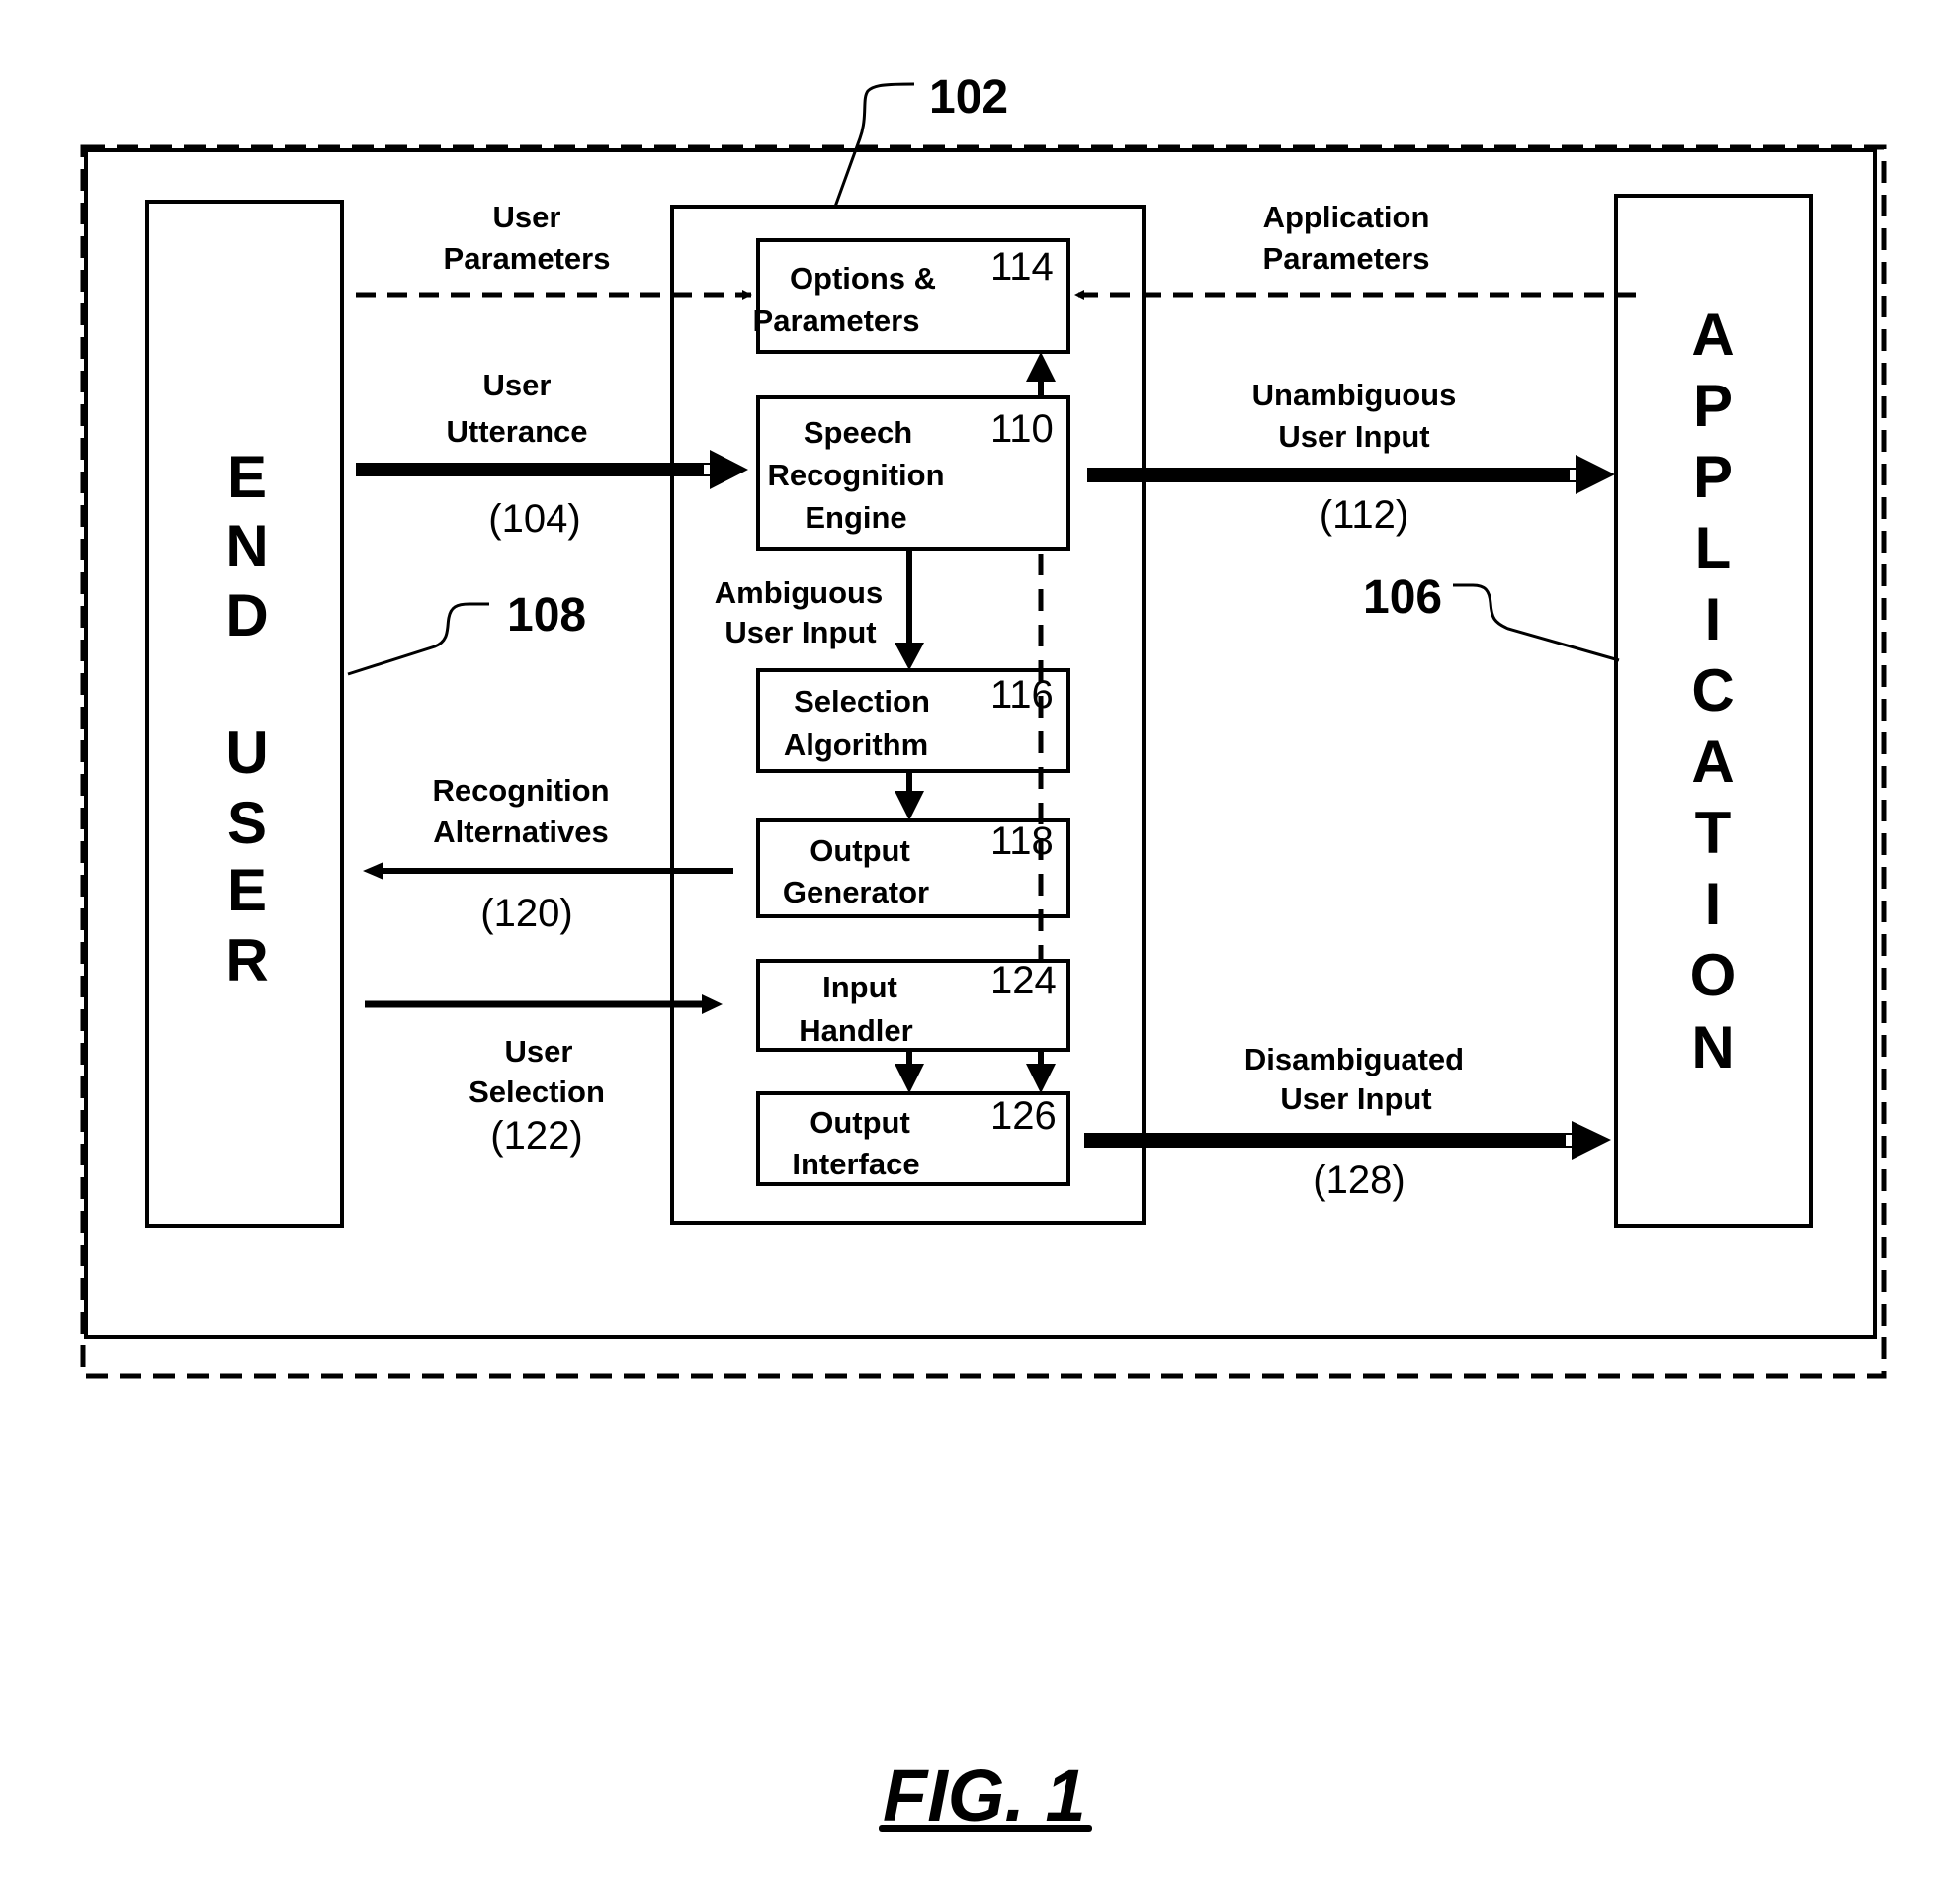  Describe the element at coordinates (985, 1796) in the screenshot. I see `figure-caption: FIG. 1` at that location.